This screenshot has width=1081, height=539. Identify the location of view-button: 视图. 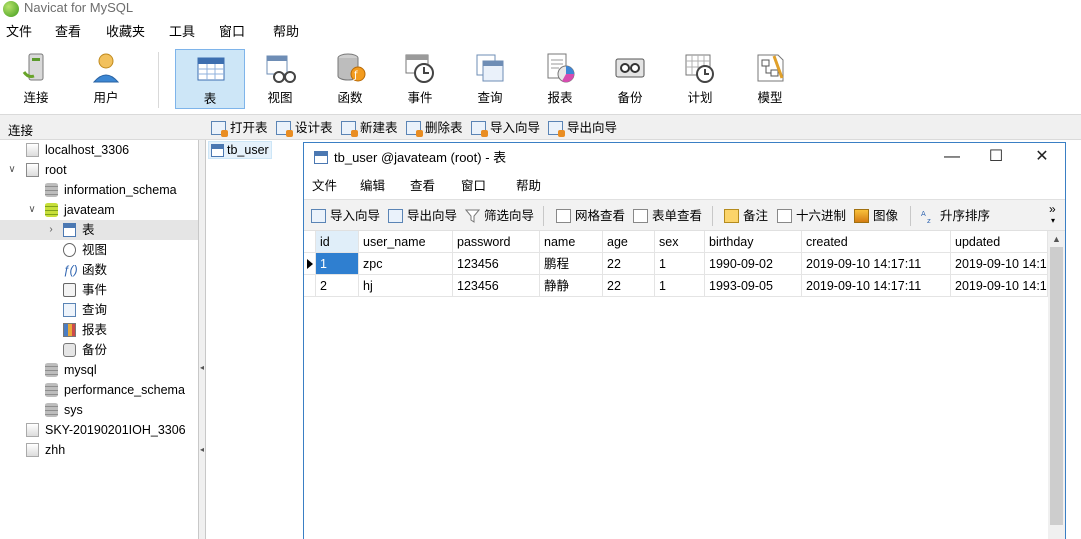
(280, 79).